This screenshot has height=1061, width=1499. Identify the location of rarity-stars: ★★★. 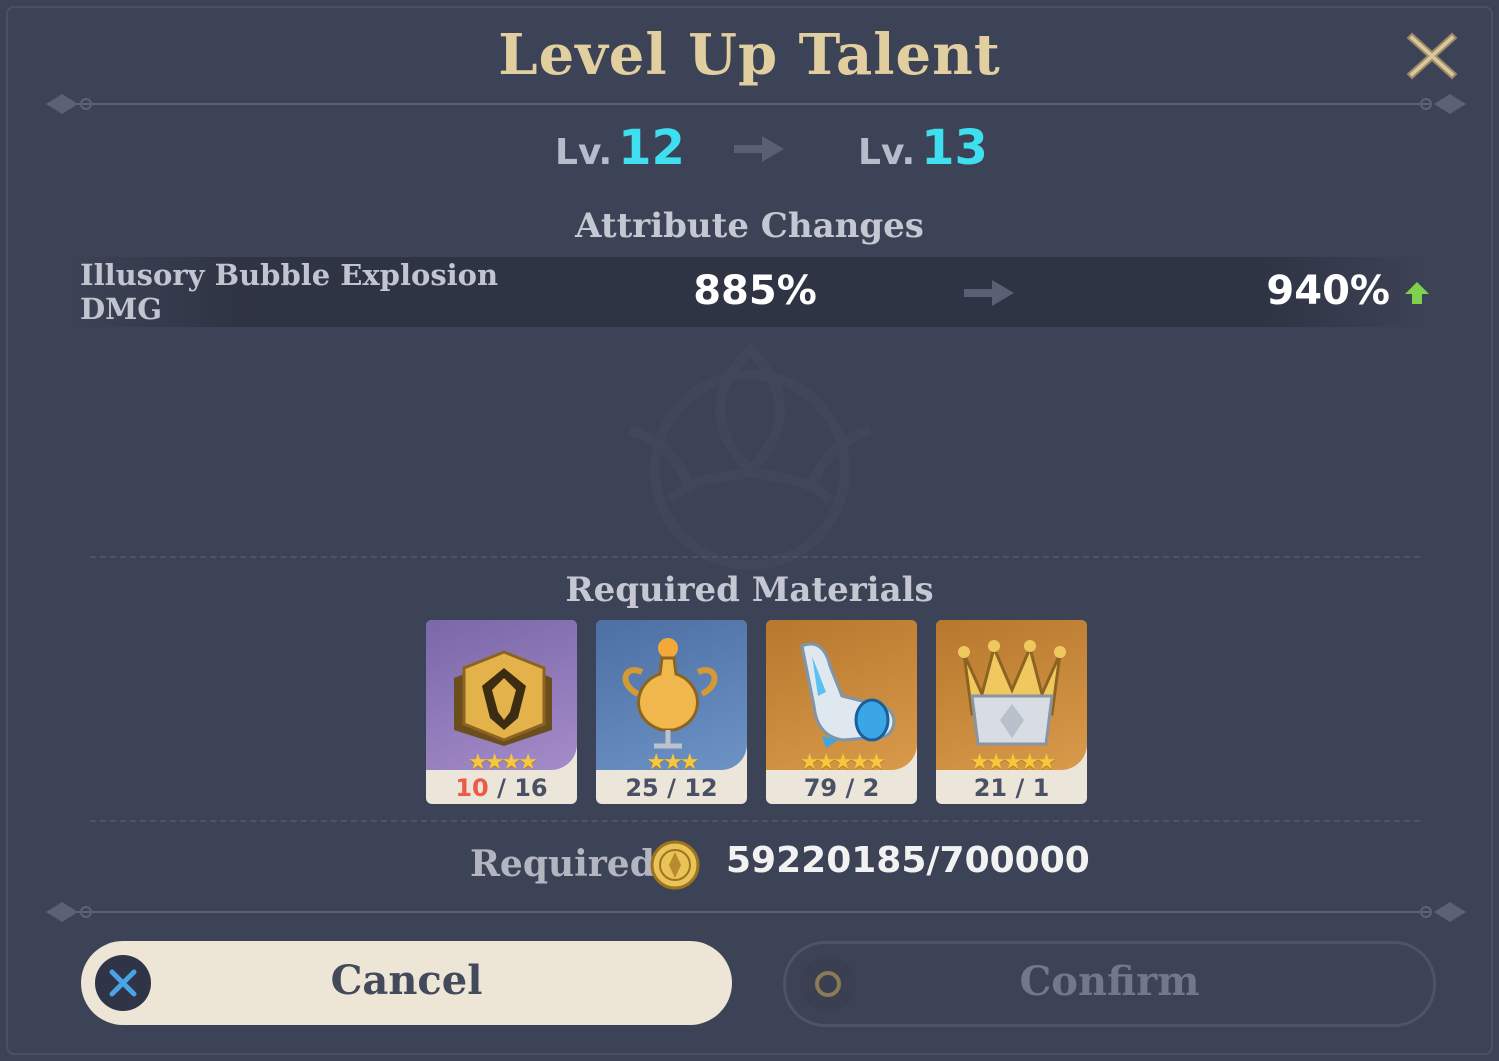
(672, 762).